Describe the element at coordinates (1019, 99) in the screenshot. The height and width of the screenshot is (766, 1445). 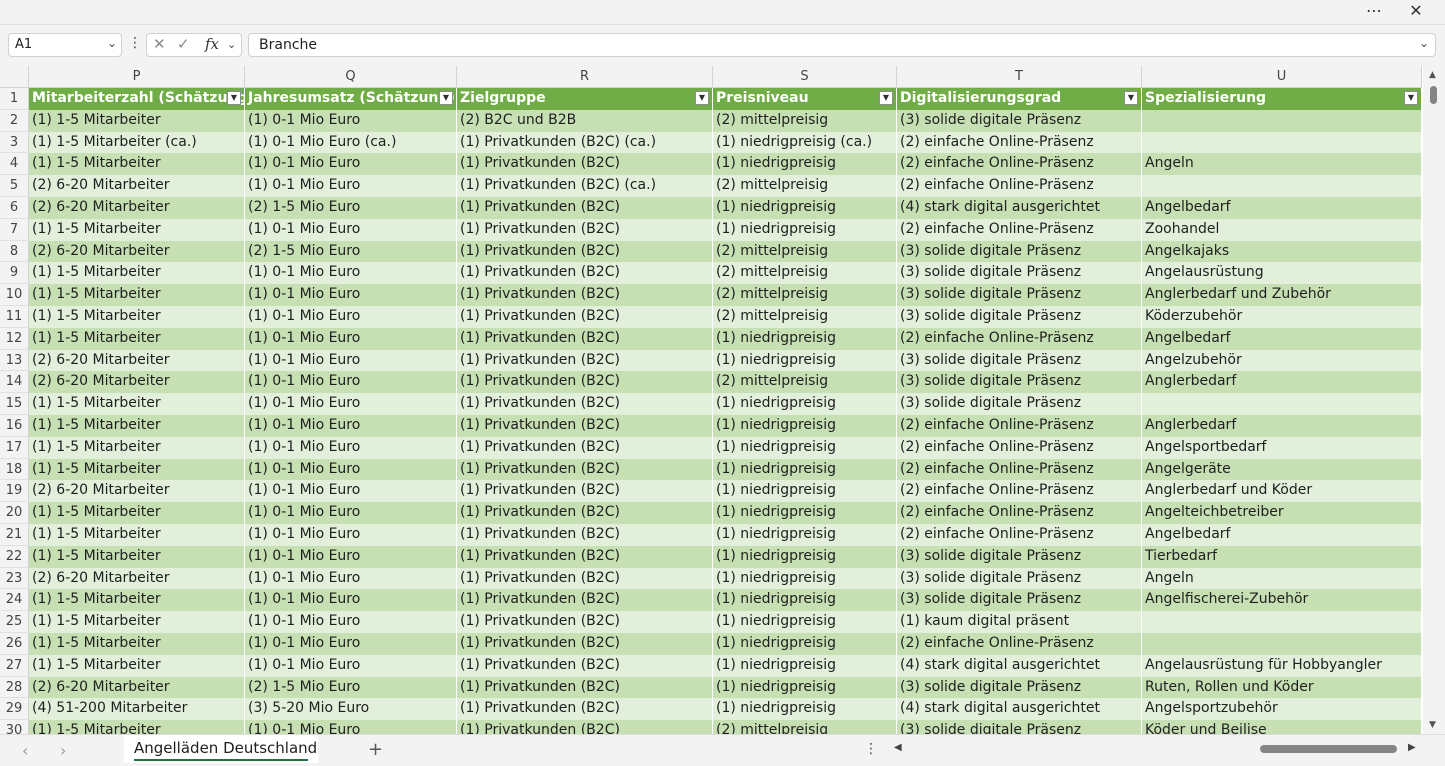
I see `table-header-cell: Digitalisierungsgrad ▼` at that location.